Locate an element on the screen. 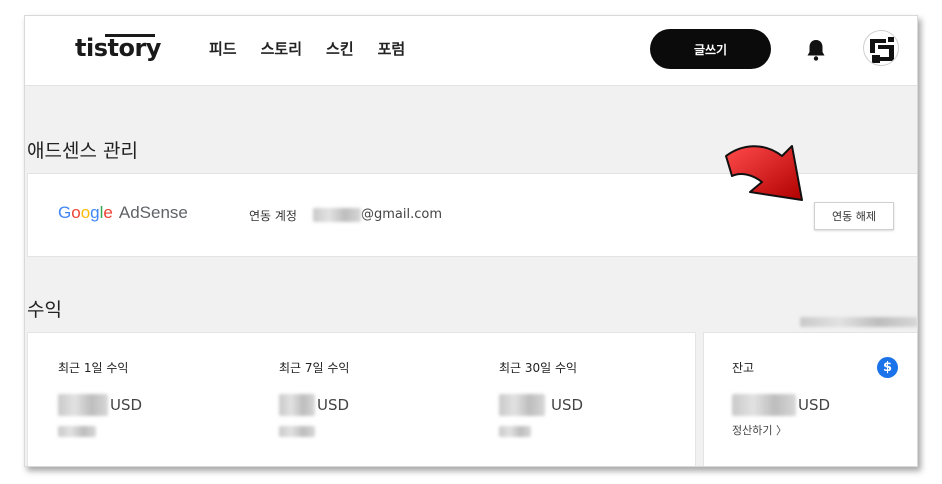 The image size is (942, 484). revenue-item-1d: 최근 1일 수익 USD is located at coordinates (100, 400).